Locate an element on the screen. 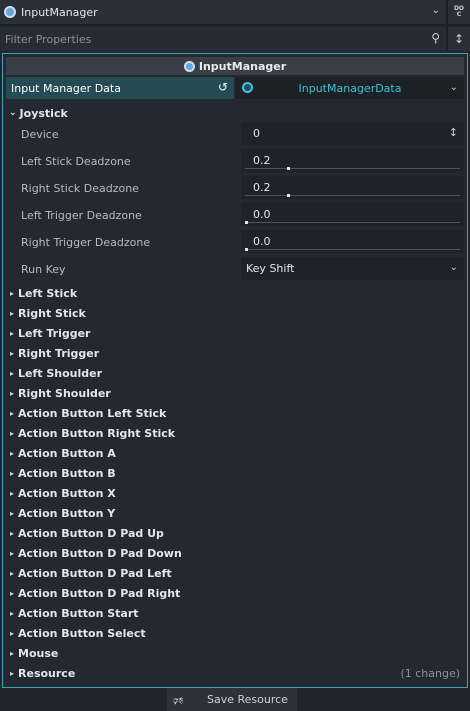 The width and height of the screenshot is (470, 711). section-title: Resource is located at coordinates (47, 673).